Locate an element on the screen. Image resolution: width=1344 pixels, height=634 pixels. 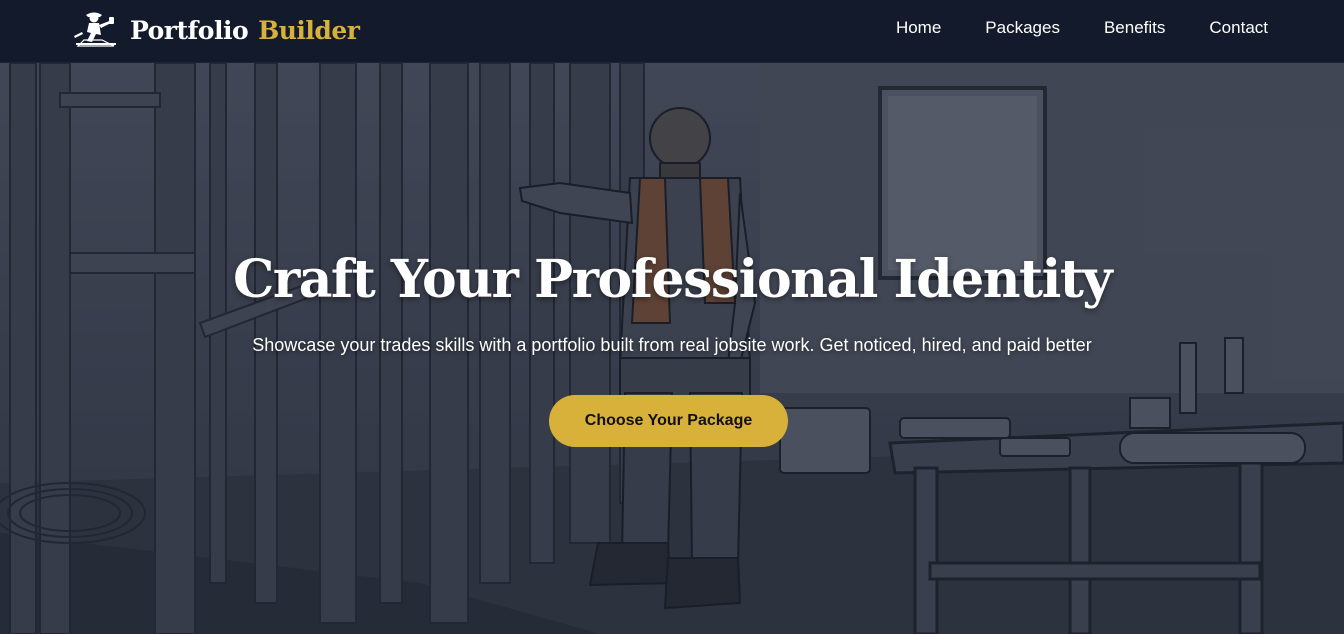
brand-name: Portfolio Builder is located at coordinates (245, 30).